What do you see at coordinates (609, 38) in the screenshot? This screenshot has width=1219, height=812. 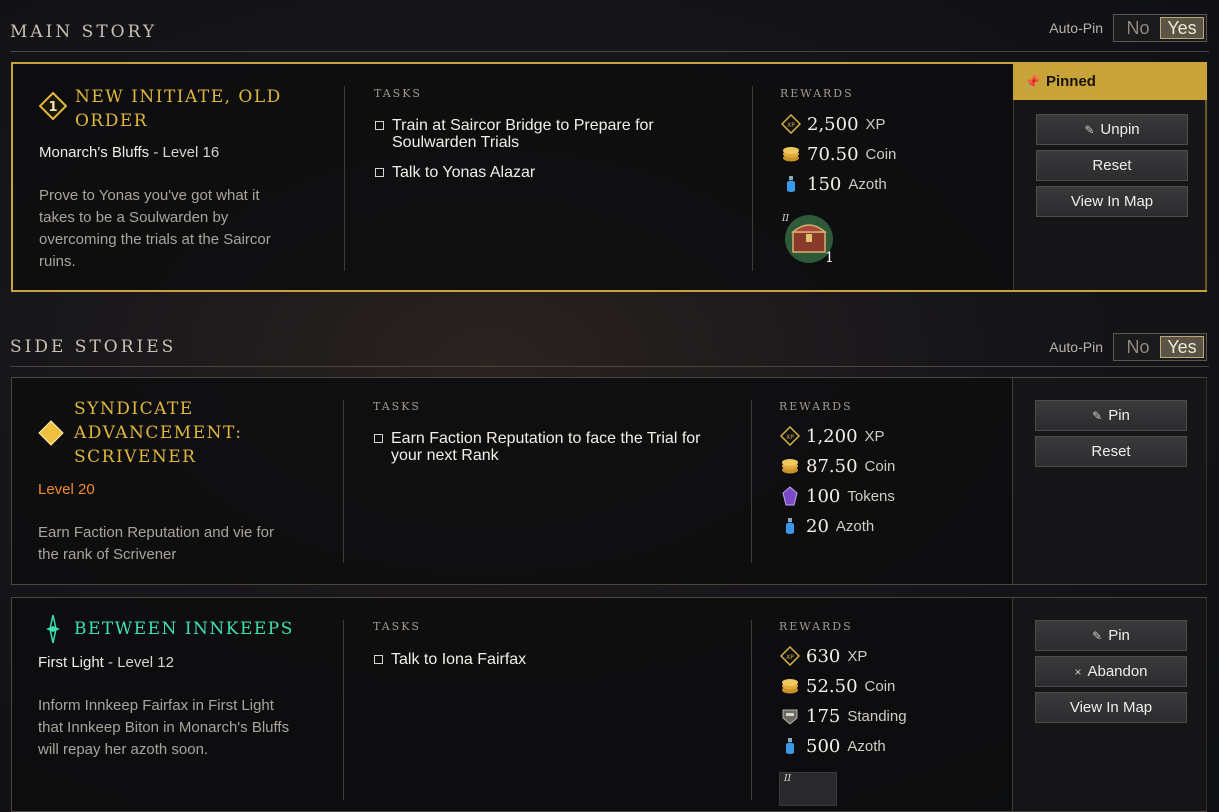 I see `main-story-header: MAIN STORY Auto-Pin No Yes` at bounding box center [609, 38].